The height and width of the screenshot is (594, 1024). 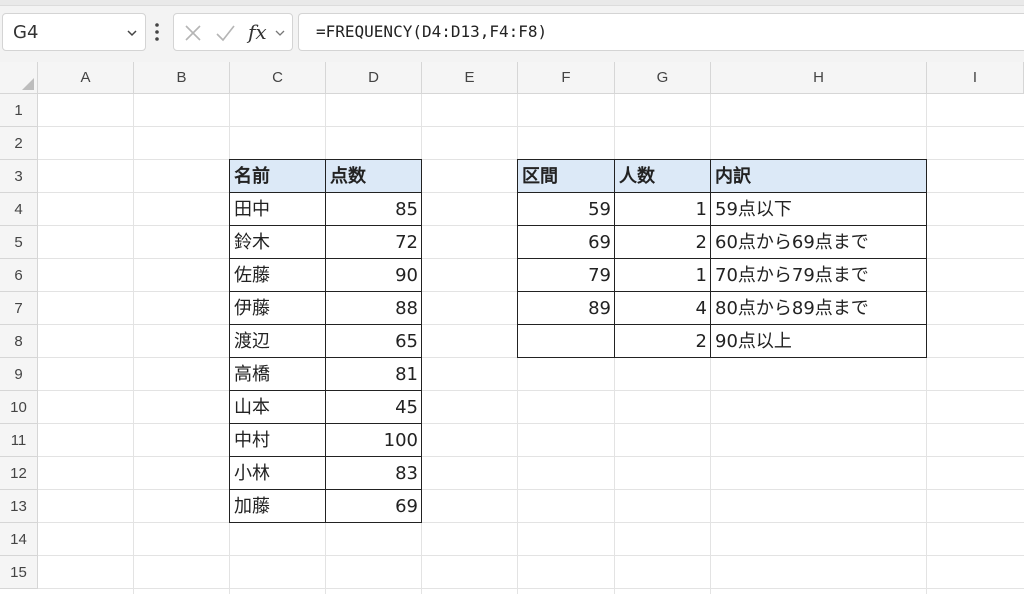 I want to click on header-cell: 点数, so click(x=373, y=176).